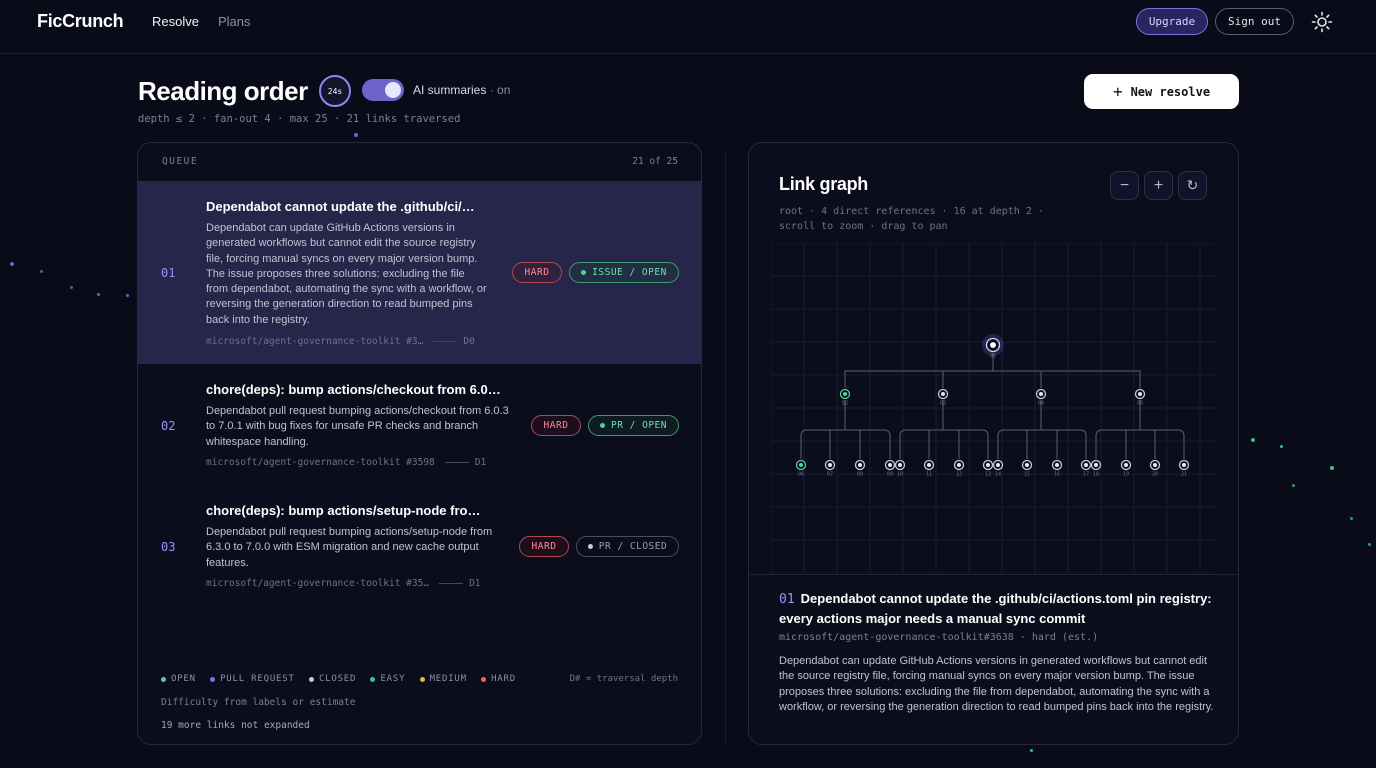 This screenshot has height=768, width=1376. What do you see at coordinates (168, 273) in the screenshot?
I see `item-number: 01` at bounding box center [168, 273].